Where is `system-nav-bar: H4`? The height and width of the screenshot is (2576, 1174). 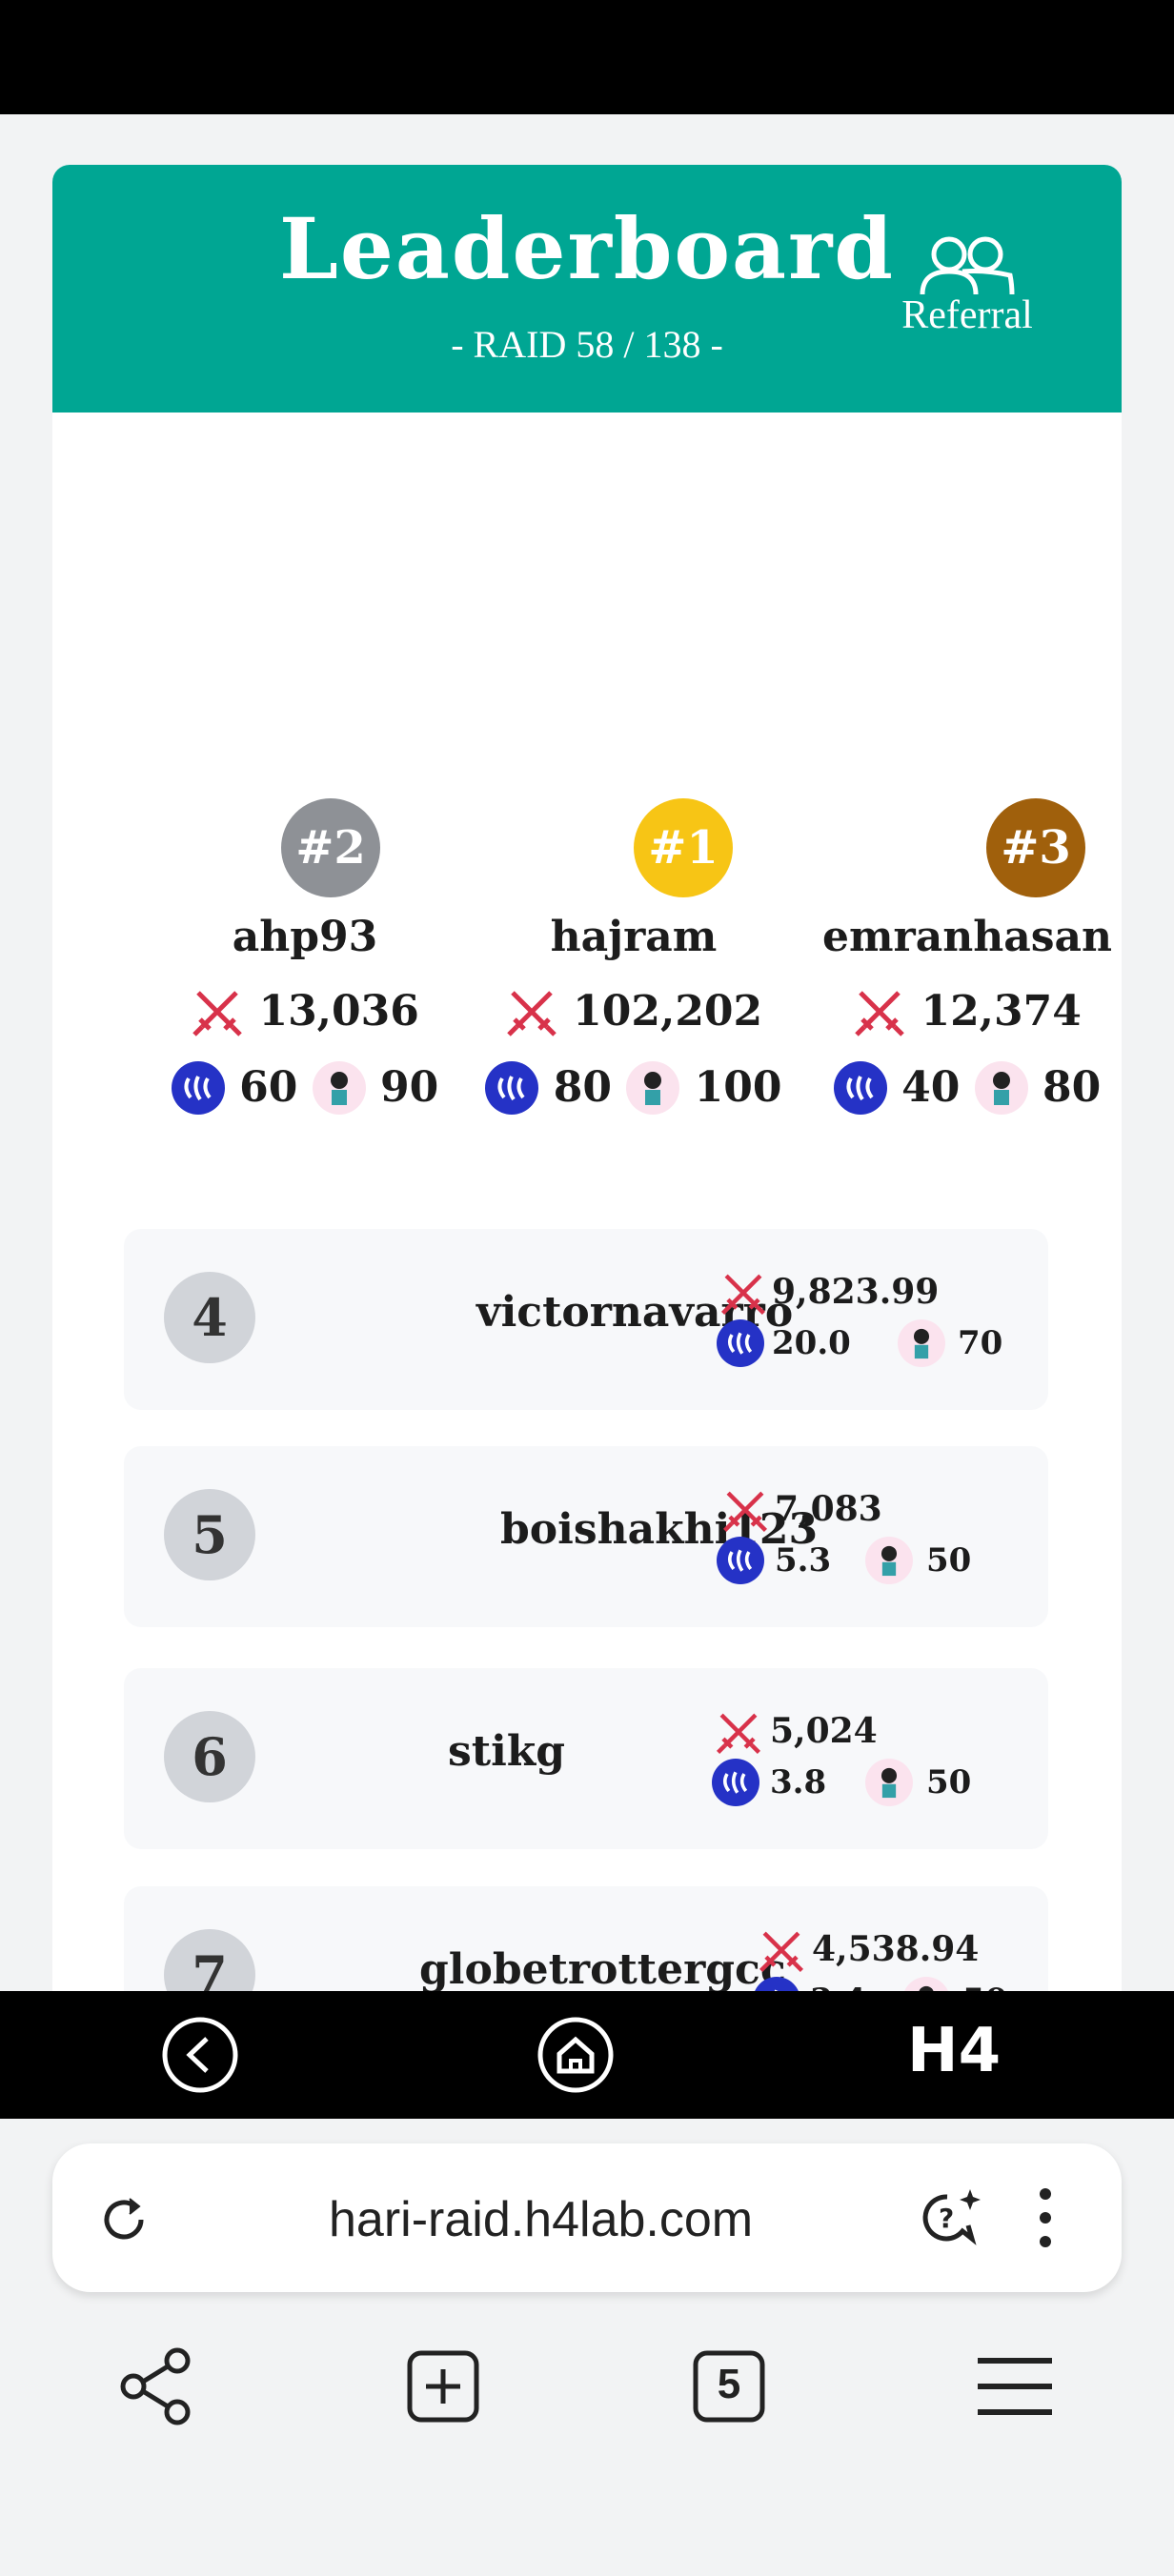 system-nav-bar: H4 is located at coordinates (587, 2055).